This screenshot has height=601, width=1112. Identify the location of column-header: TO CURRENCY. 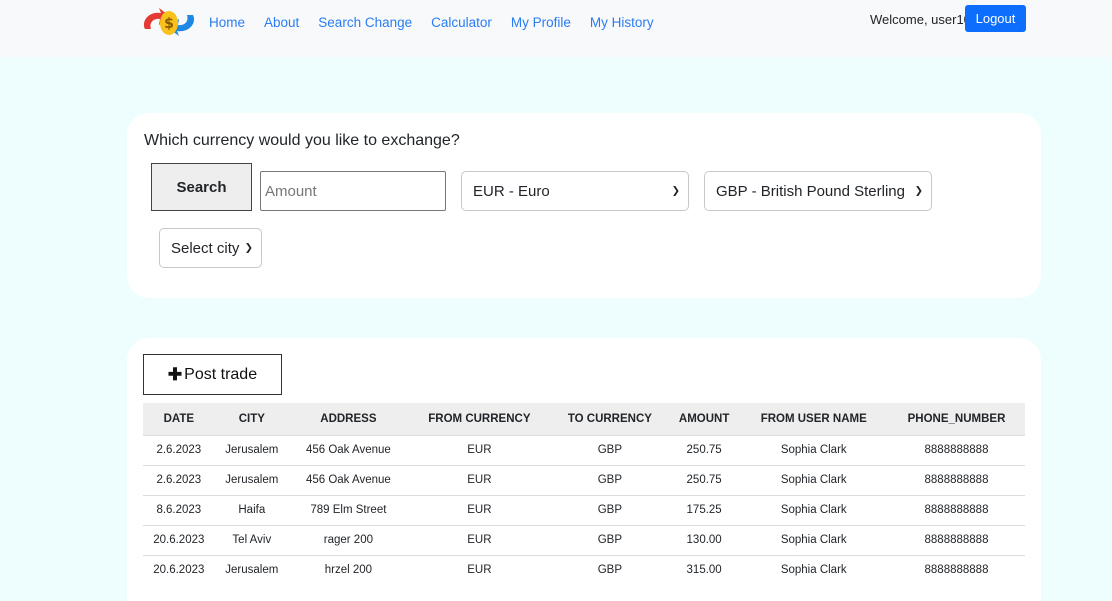
(609, 419).